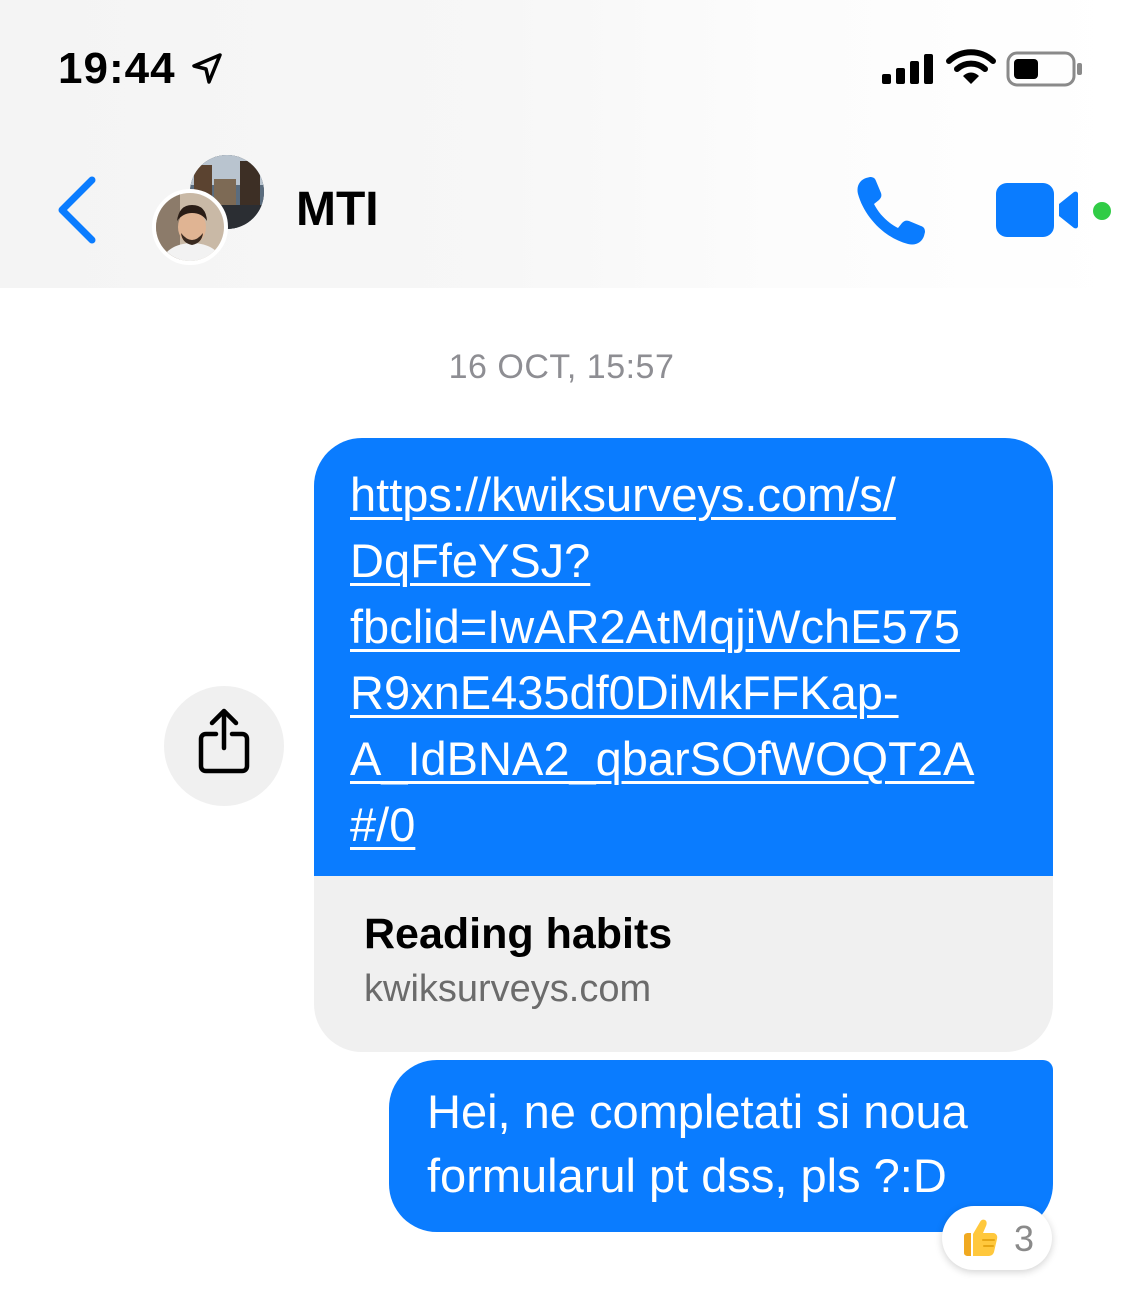 The height and width of the screenshot is (1295, 1125). I want to click on link-preview-domain: kwiksurveys.com, so click(508, 989).